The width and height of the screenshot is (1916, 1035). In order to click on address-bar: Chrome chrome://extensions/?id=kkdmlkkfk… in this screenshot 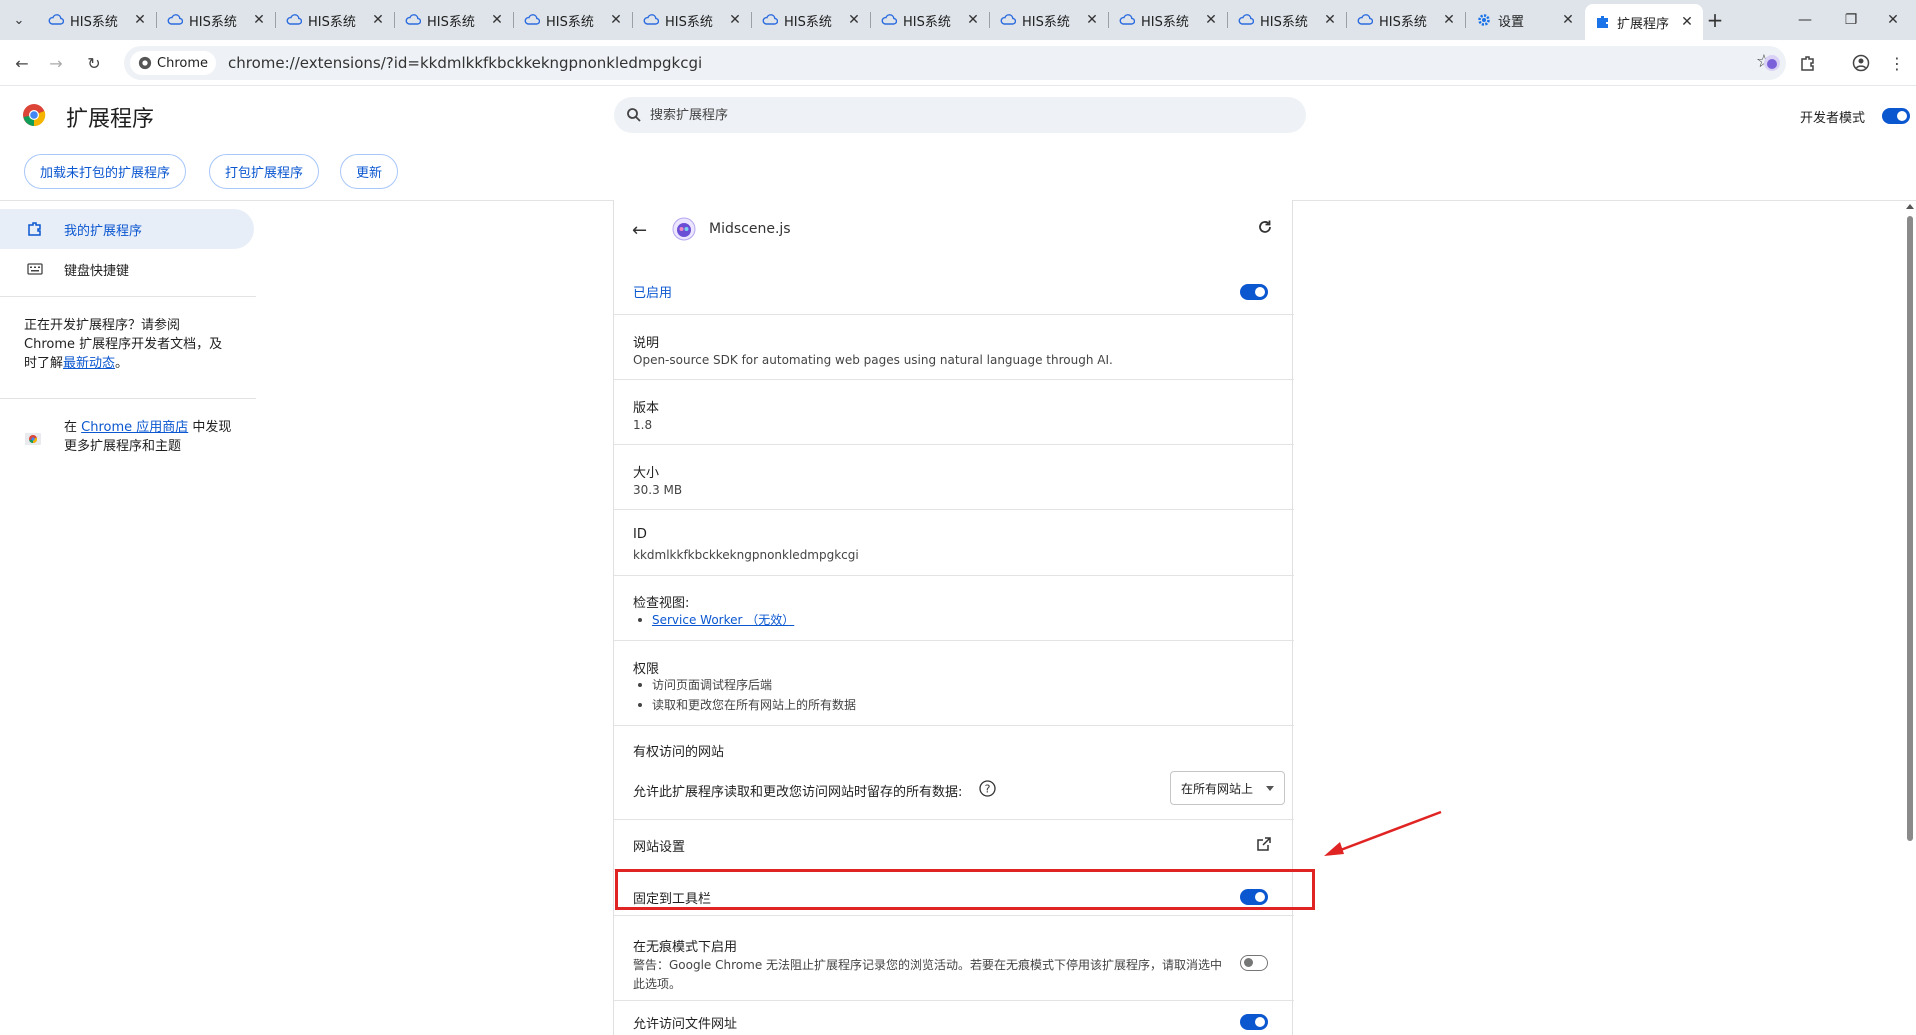, I will do `click(955, 63)`.